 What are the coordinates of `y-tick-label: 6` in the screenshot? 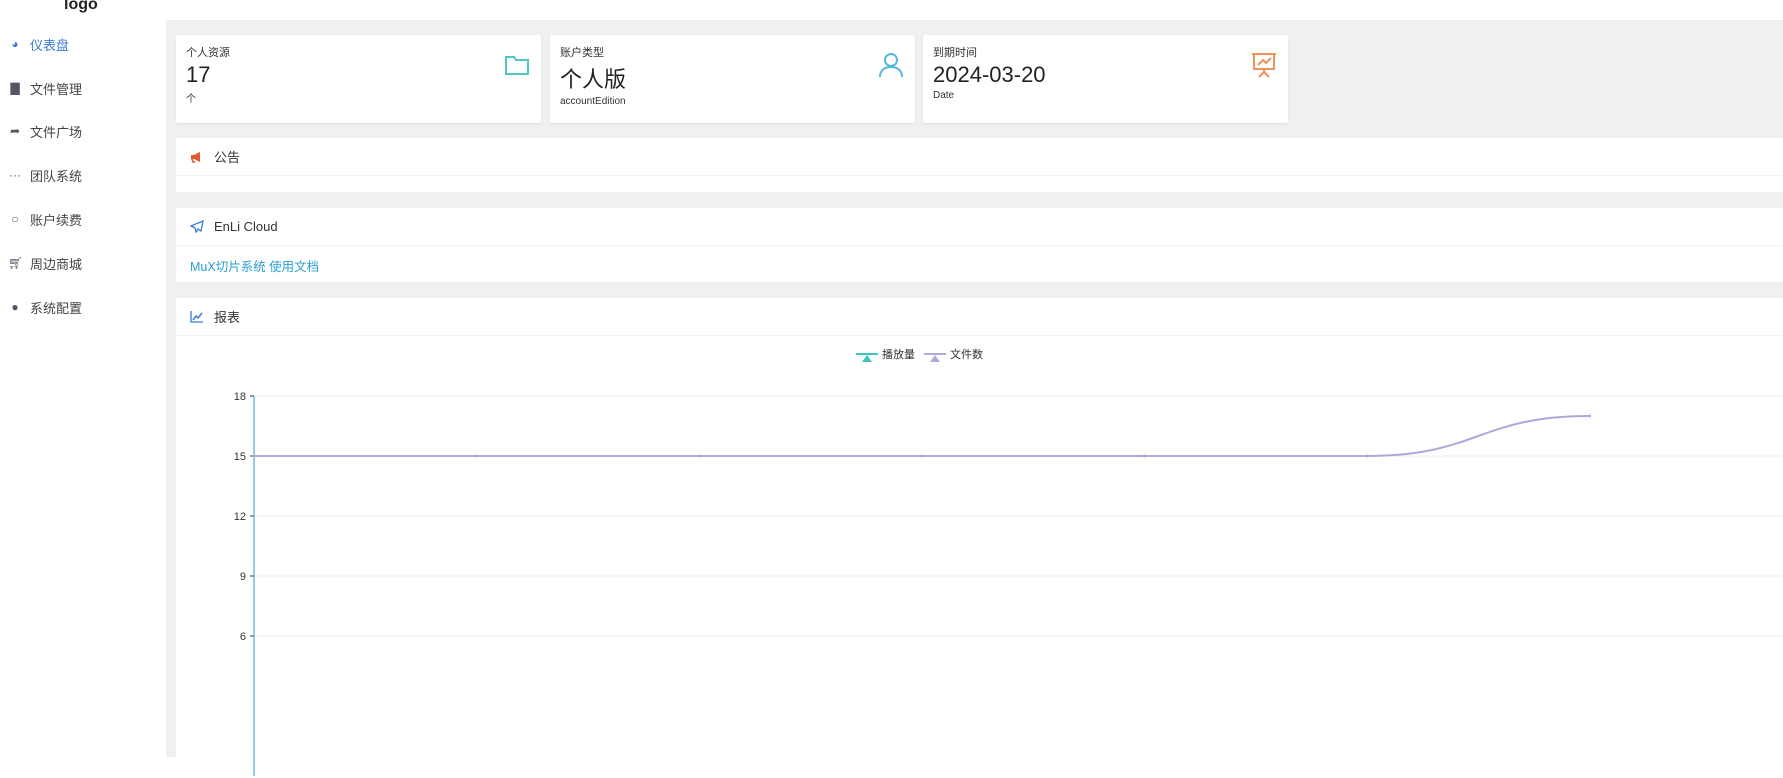 It's located at (243, 637).